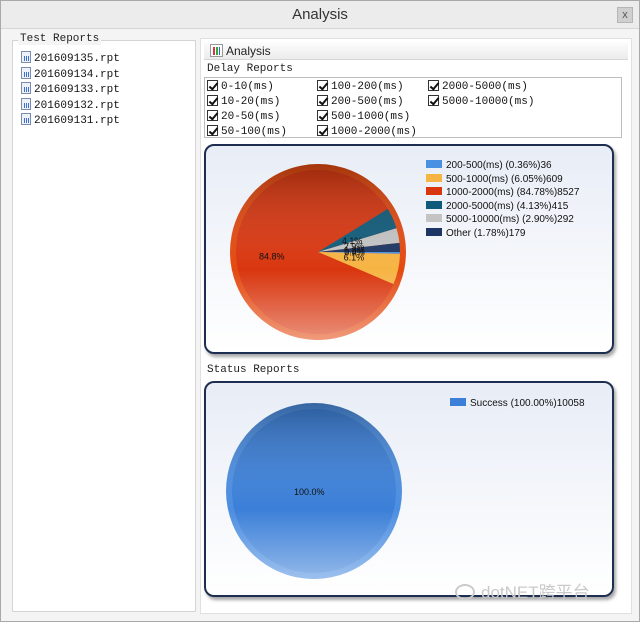 Image resolution: width=640 pixels, height=622 pixels. I want to click on watermark: dotNET跨平台, so click(522, 590).